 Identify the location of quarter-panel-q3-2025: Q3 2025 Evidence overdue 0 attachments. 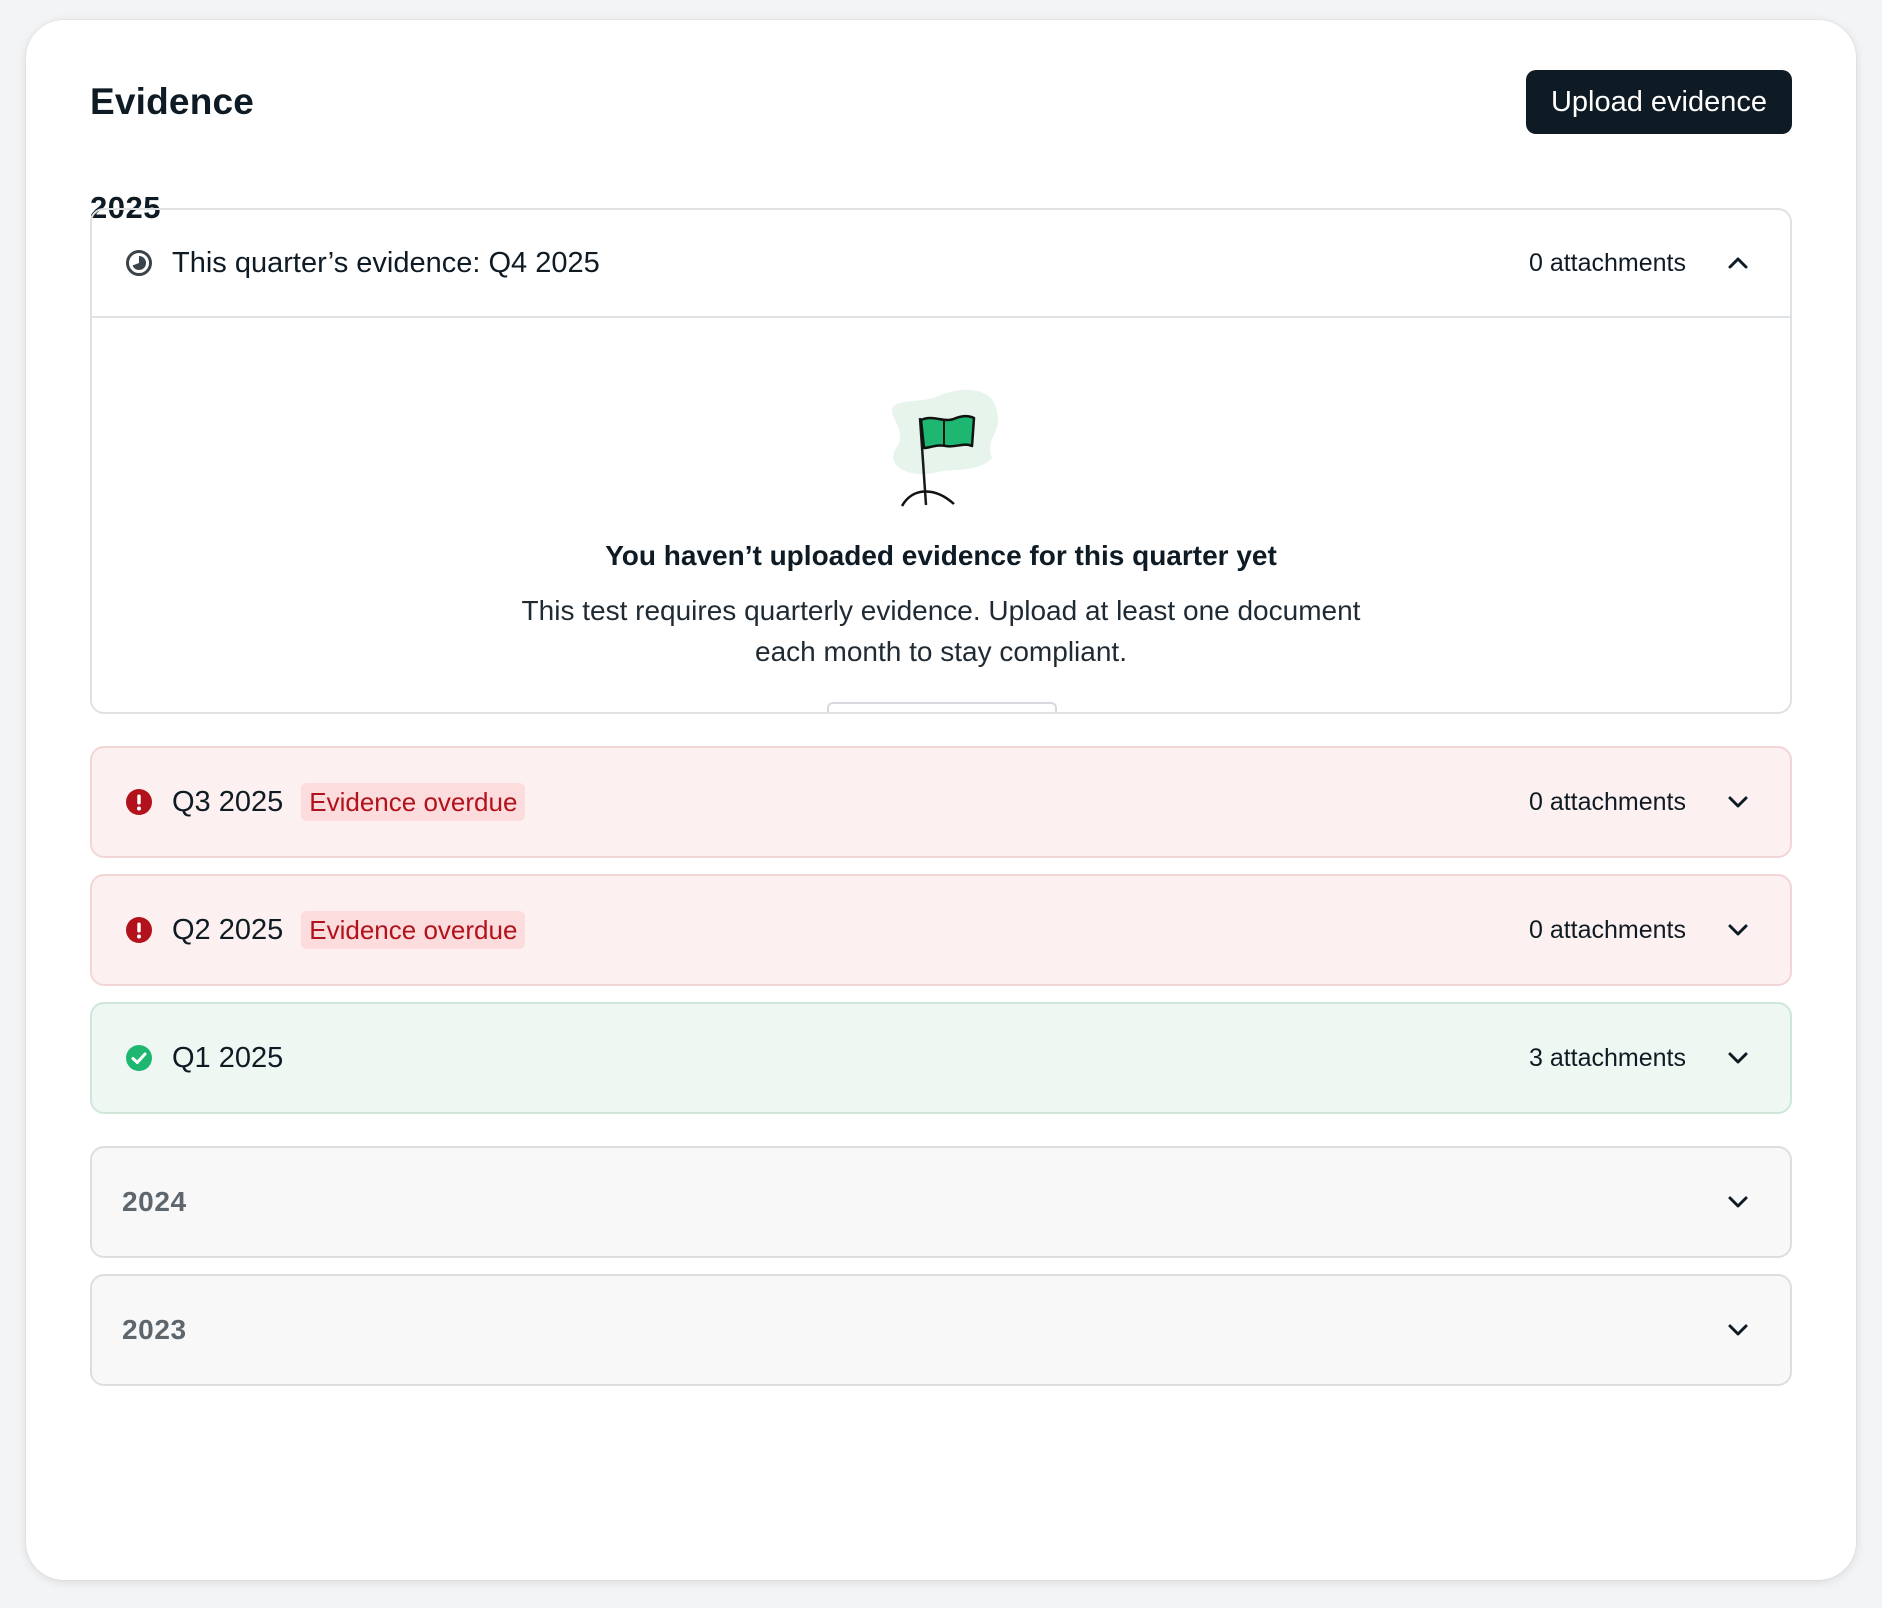
(941, 802).